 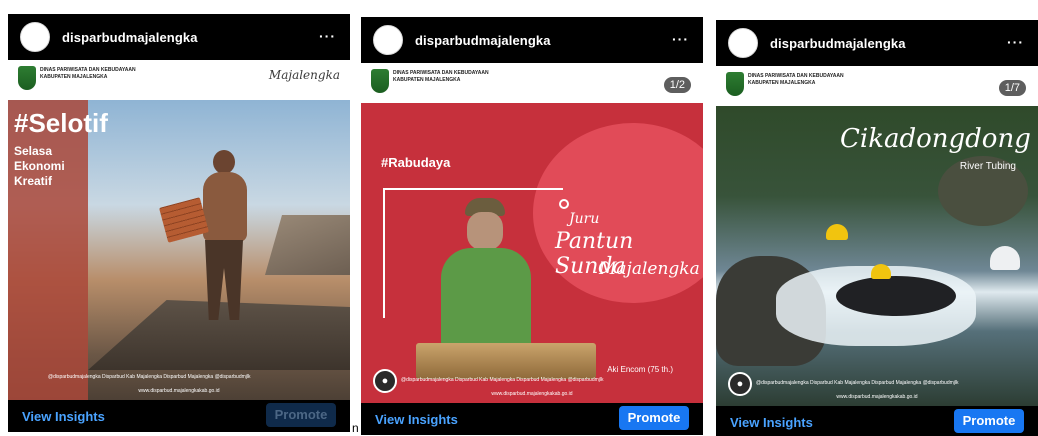 I want to click on worker-figure, so click(x=206, y=235).